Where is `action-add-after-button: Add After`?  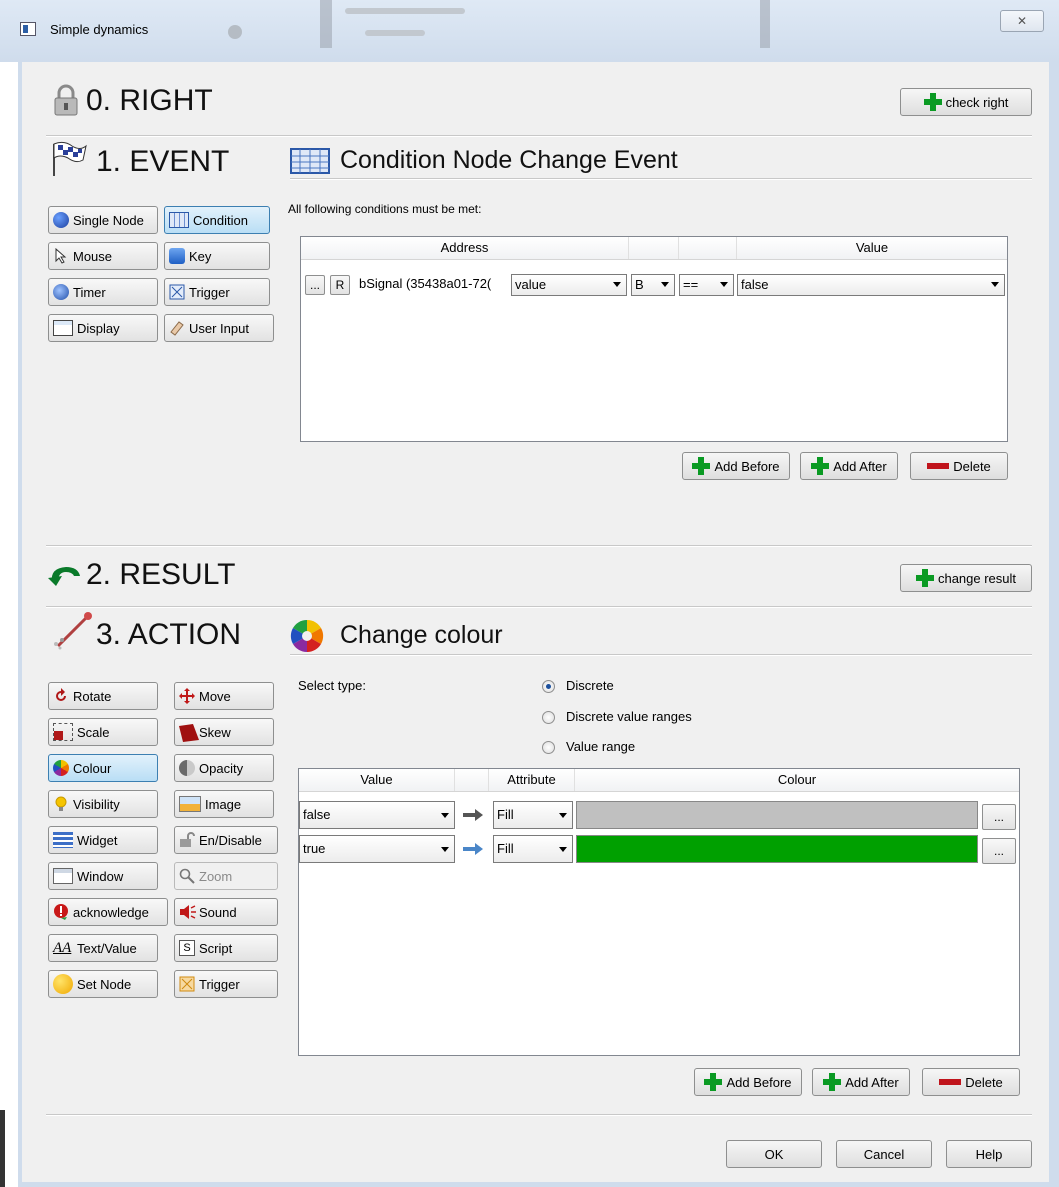
action-add-after-button: Add After is located at coordinates (861, 1082).